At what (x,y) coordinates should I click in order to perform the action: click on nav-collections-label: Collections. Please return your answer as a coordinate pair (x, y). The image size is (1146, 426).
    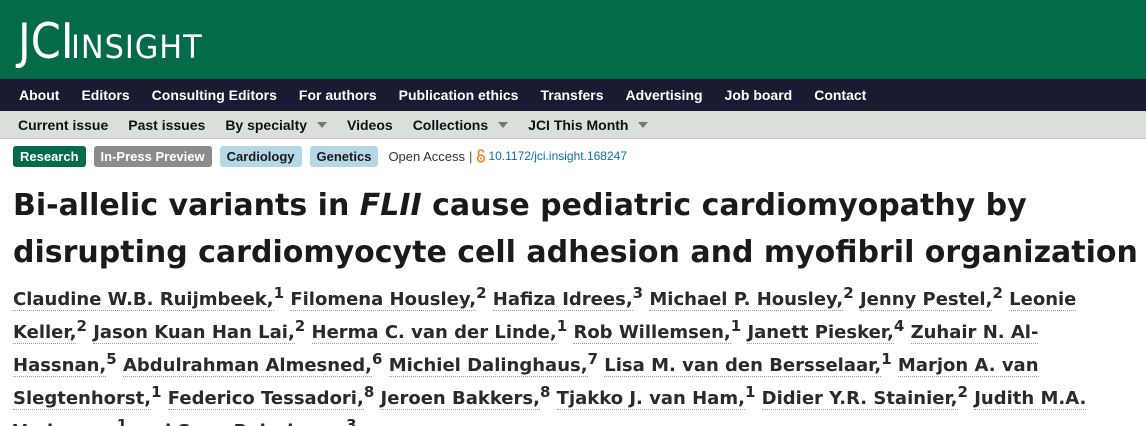
    Looking at the image, I should click on (450, 124).